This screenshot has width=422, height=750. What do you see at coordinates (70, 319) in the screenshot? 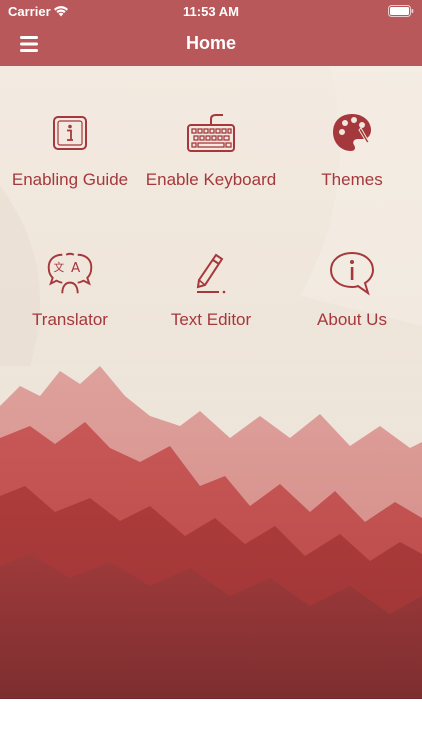
I see `tile-label: Translator` at bounding box center [70, 319].